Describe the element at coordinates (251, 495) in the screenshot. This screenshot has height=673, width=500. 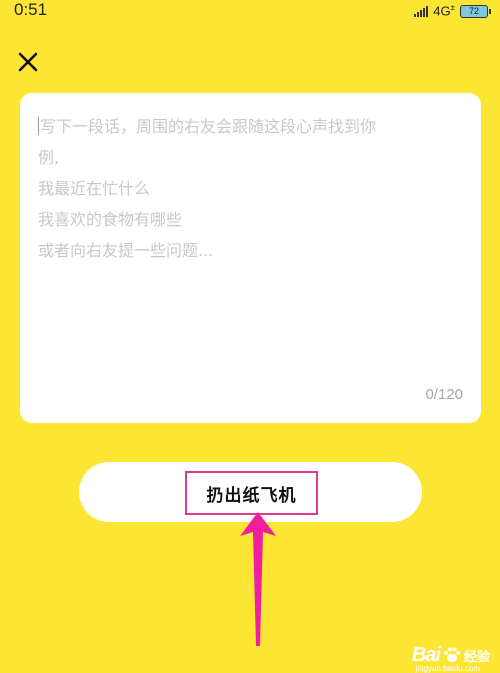
I see `throw-button-label: 扔出纸飞机` at that location.